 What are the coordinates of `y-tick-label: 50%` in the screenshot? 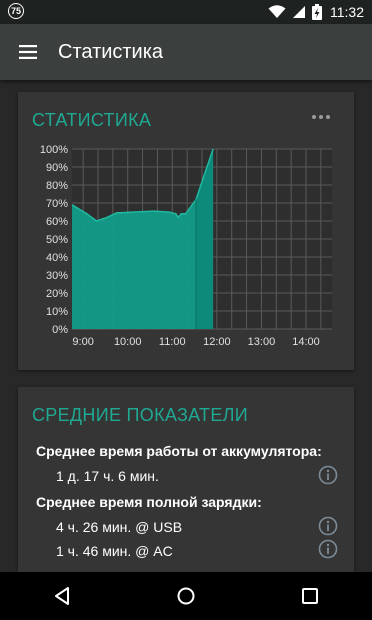 It's located at (57, 240).